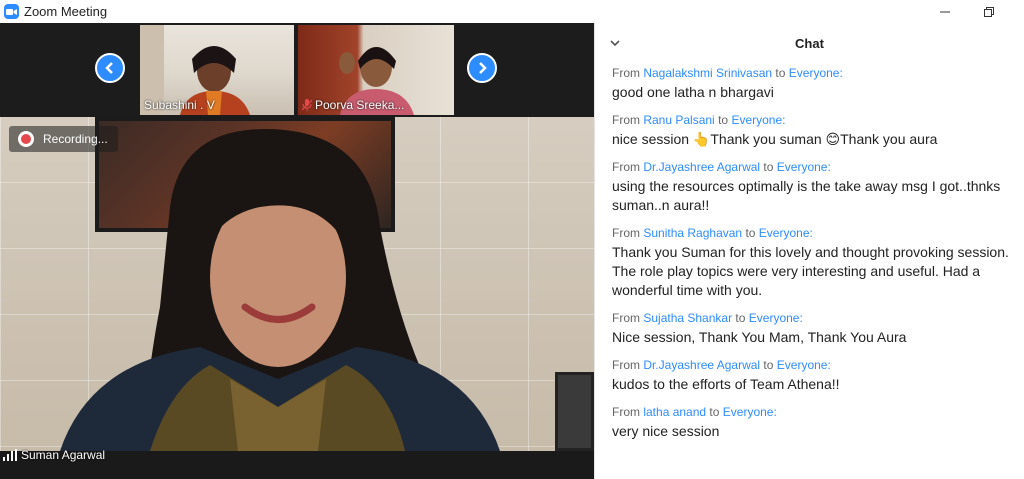 The height and width of the screenshot is (479, 1024). Describe the element at coordinates (692, 233) in the screenshot. I see `message-sender: Sunitha Raghavan` at that location.